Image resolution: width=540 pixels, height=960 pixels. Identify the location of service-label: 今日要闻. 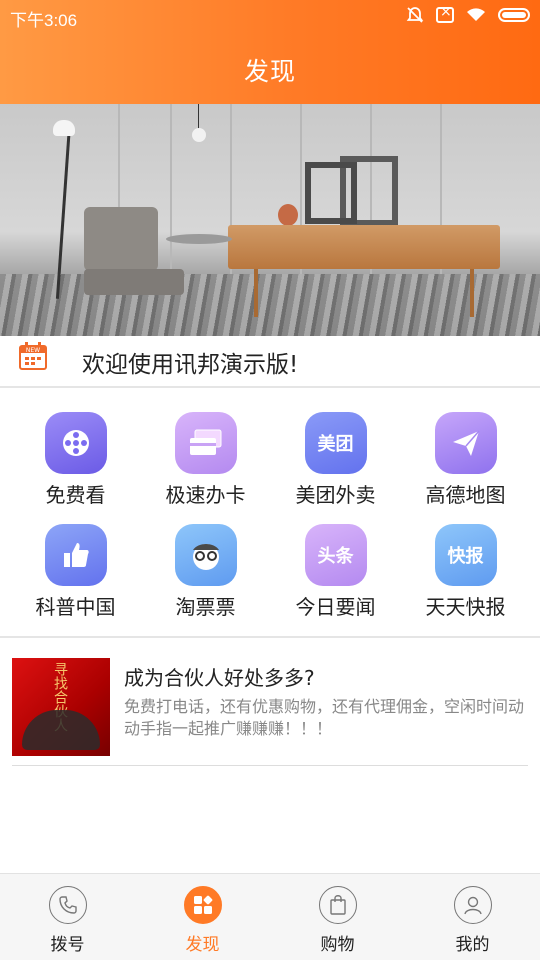
(335, 607).